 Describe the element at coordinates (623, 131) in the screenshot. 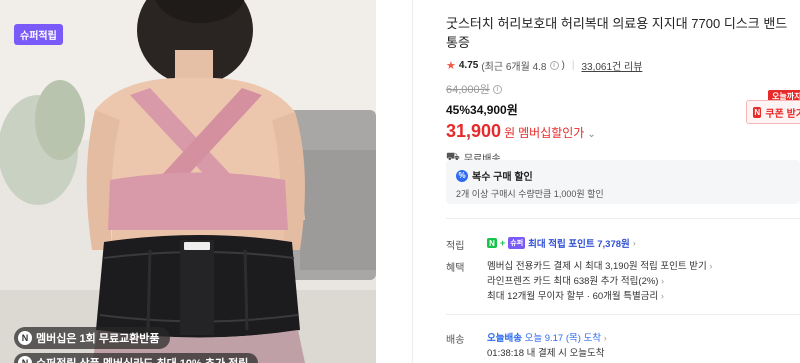

I see `member-price-row: 31,900 원 멤버십할인가 ⌄` at that location.